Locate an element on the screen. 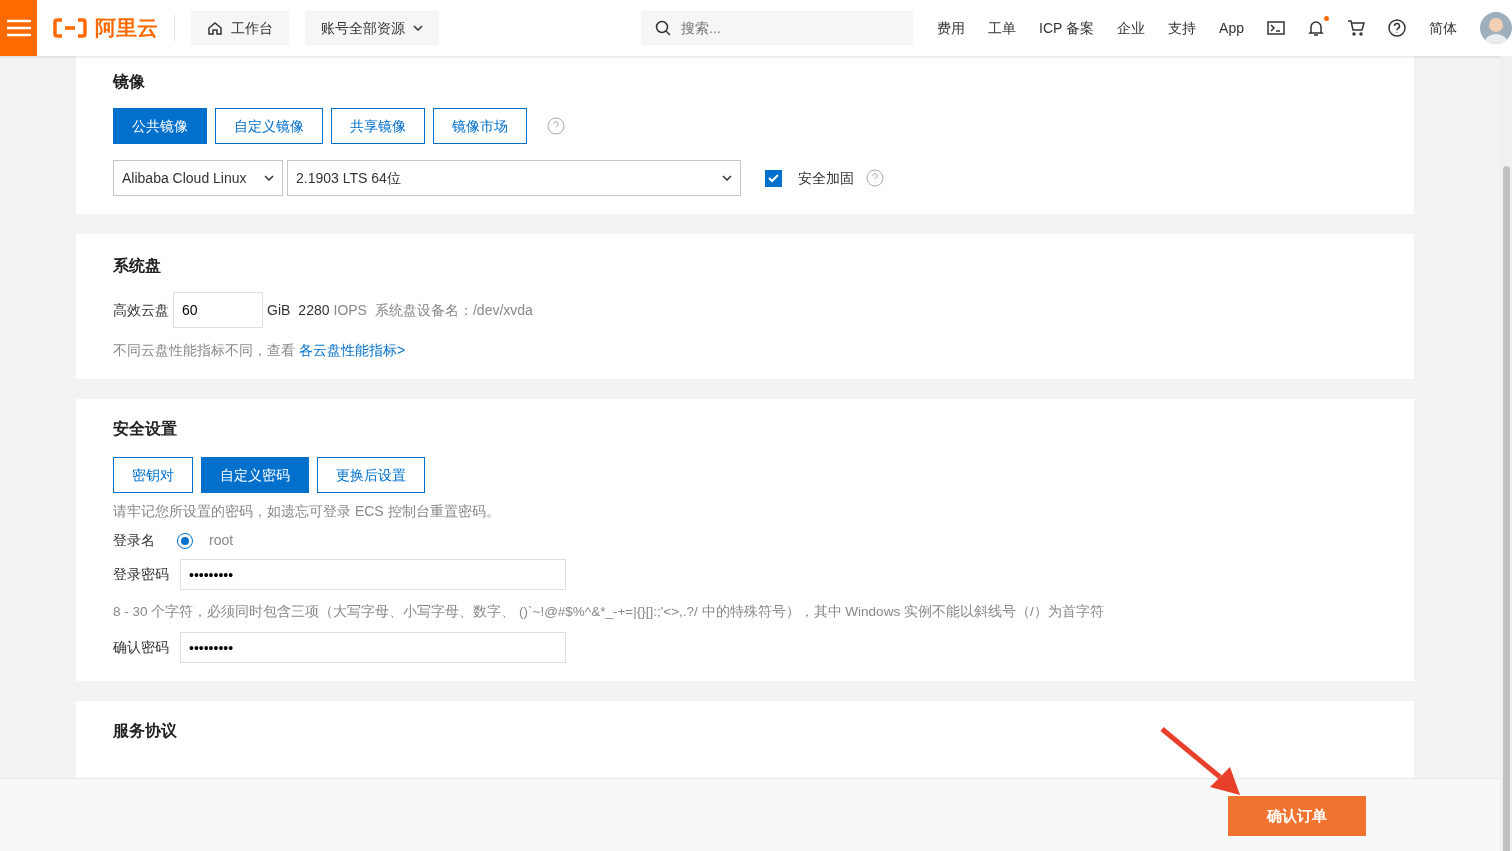 The image size is (1512, 851). hint-text: 不同云盘性能指标不同，查看 各云盘性能指标> is located at coordinates (260, 350).